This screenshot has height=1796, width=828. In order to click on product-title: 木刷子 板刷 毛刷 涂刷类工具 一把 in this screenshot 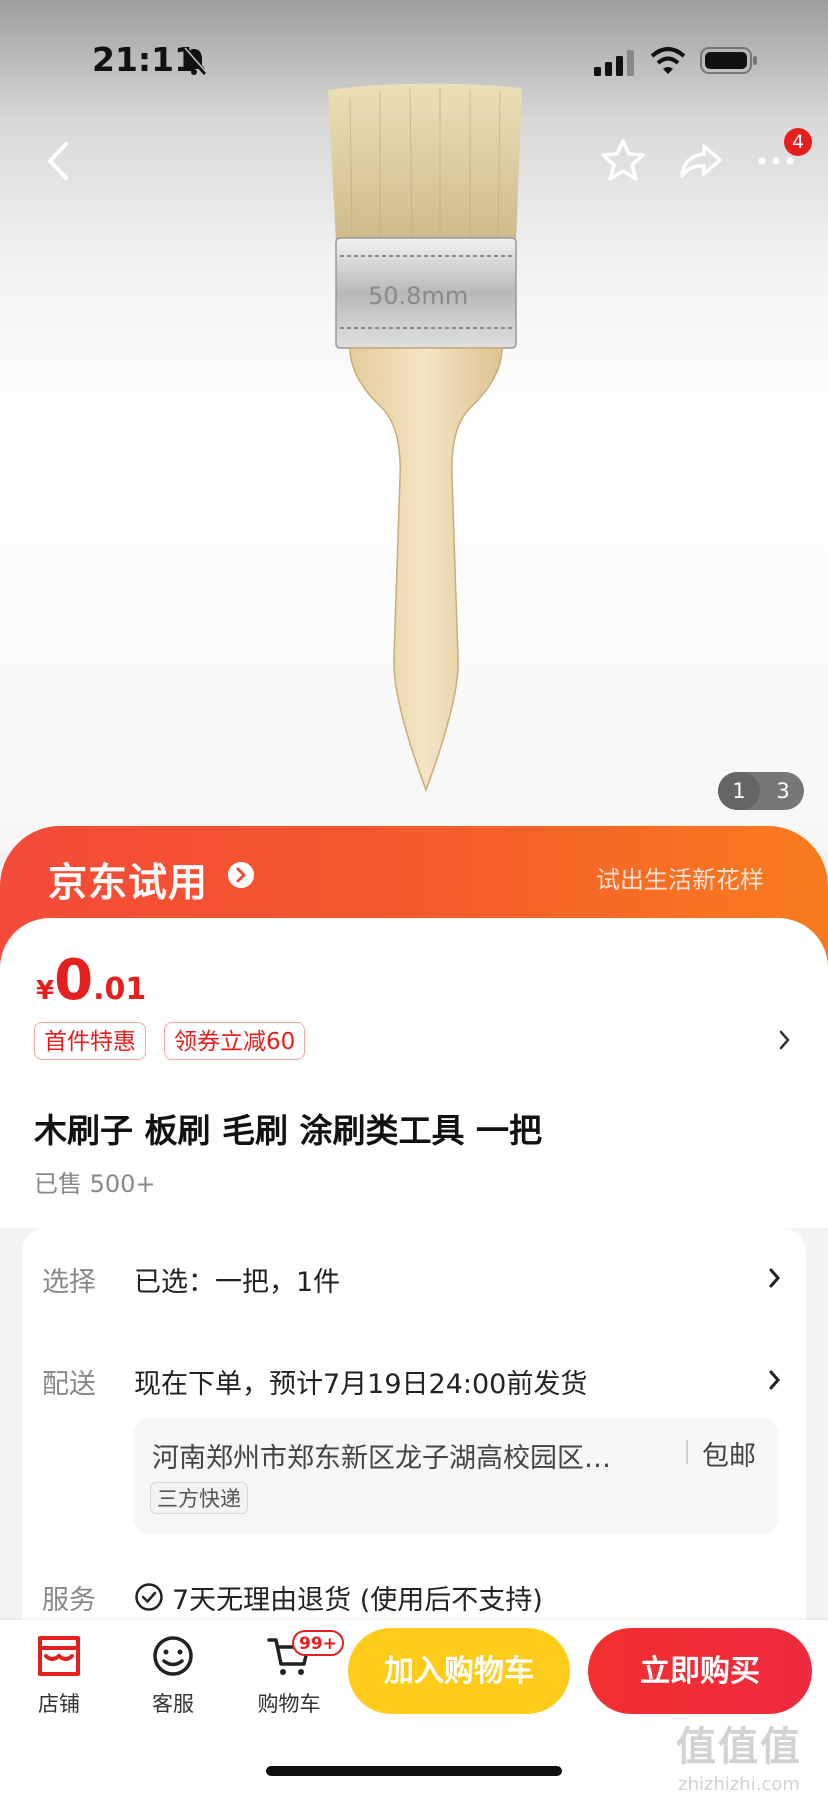, I will do `click(288, 1130)`.